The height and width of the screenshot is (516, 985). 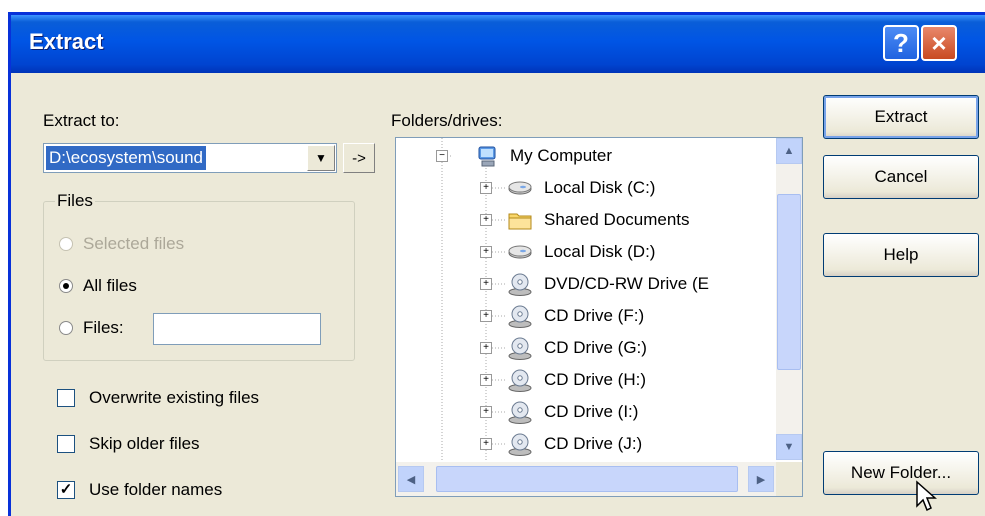 What do you see at coordinates (617, 219) in the screenshot?
I see `tree-item-label: Shared Documents` at bounding box center [617, 219].